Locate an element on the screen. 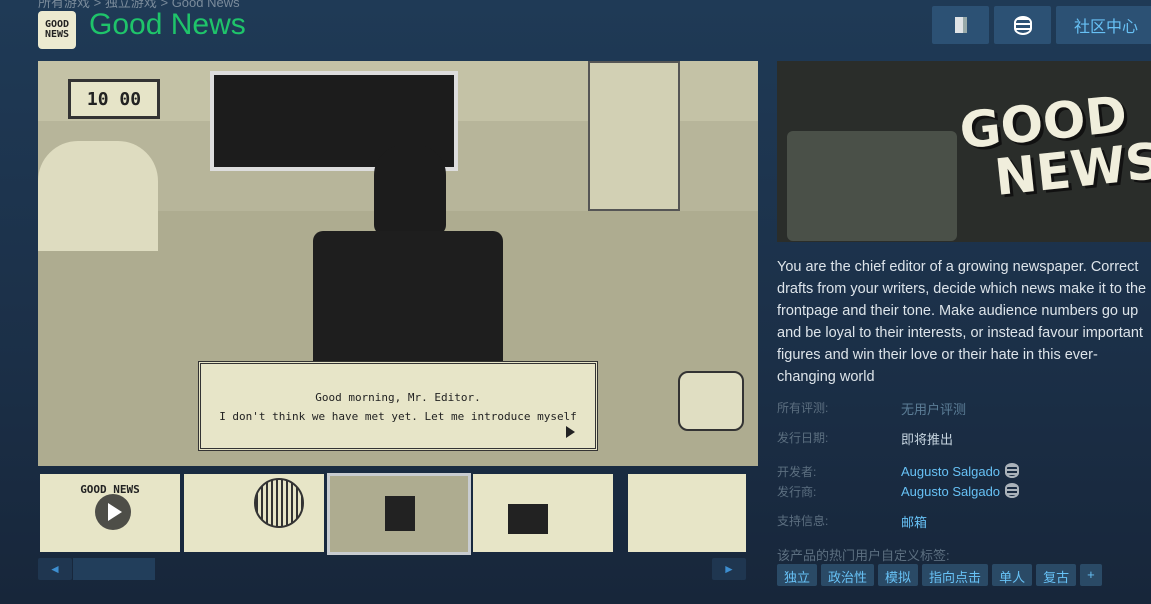 This screenshot has height=604, width=1151. developer-label: 开发者: is located at coordinates (797, 472).